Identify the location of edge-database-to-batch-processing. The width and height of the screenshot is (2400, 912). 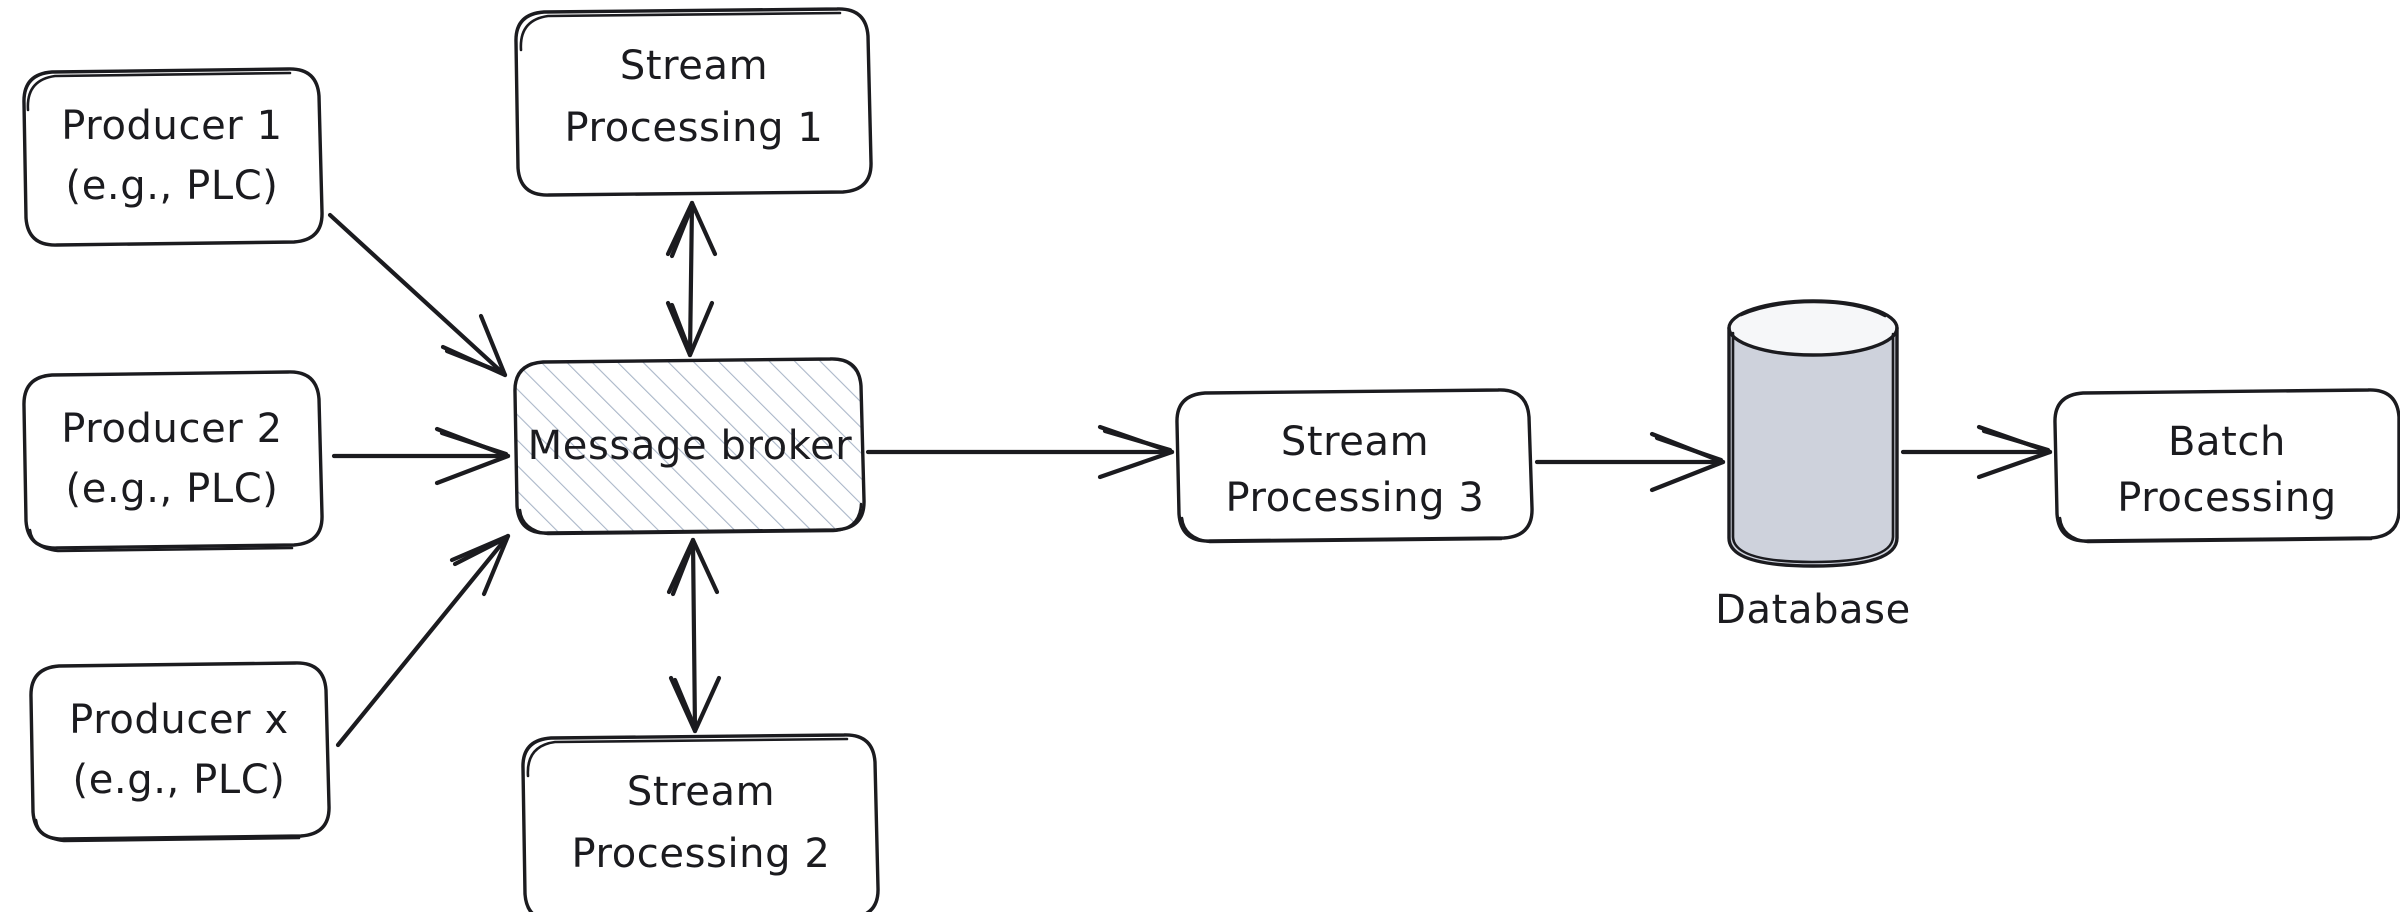
(1976, 452).